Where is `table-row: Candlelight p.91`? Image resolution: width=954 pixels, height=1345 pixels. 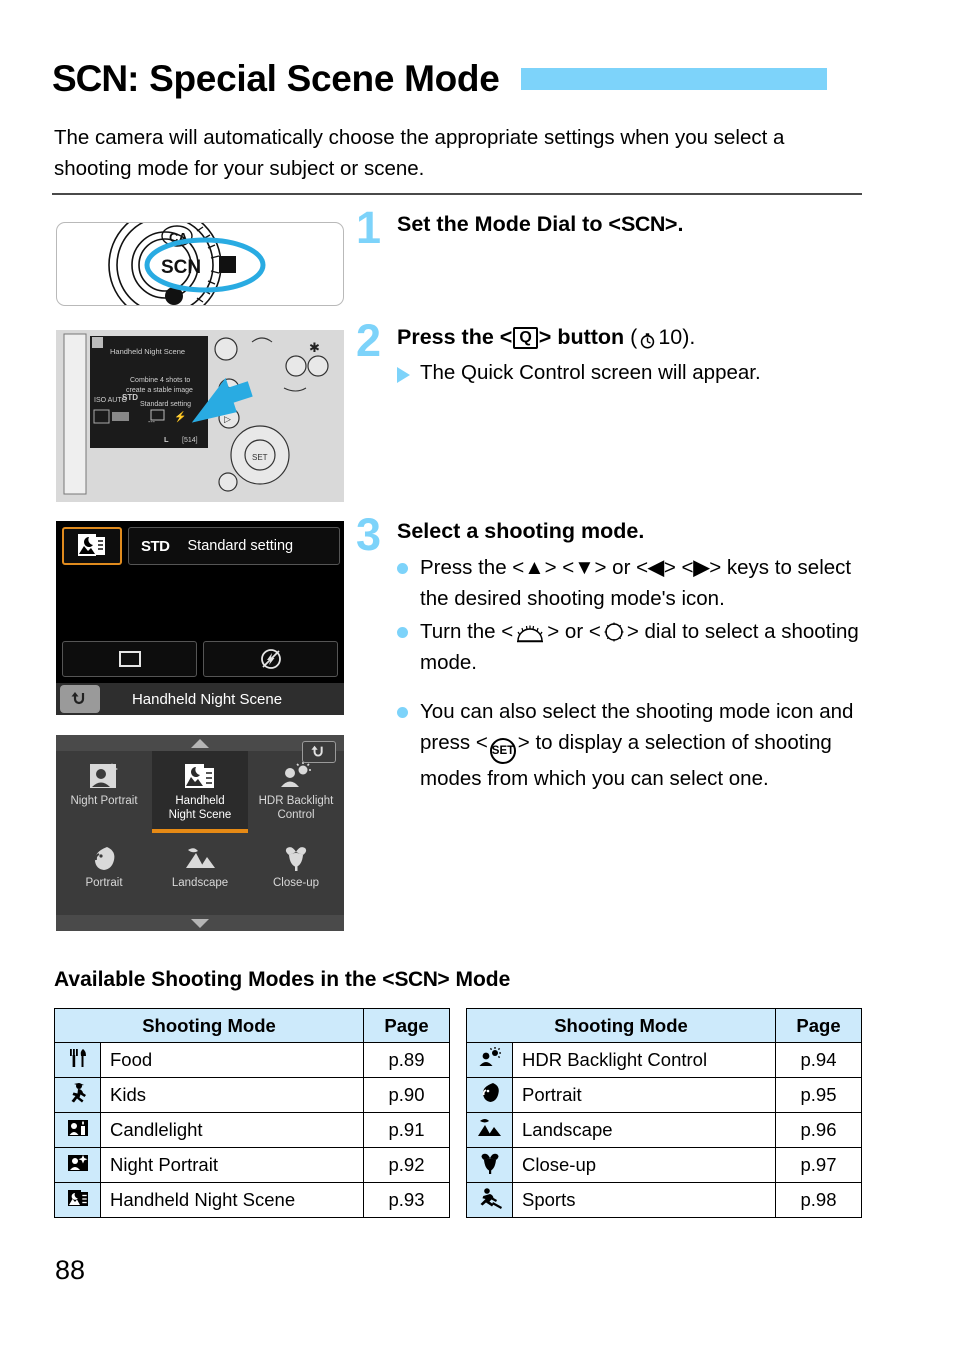 table-row: Candlelight p.91 is located at coordinates (252, 1130).